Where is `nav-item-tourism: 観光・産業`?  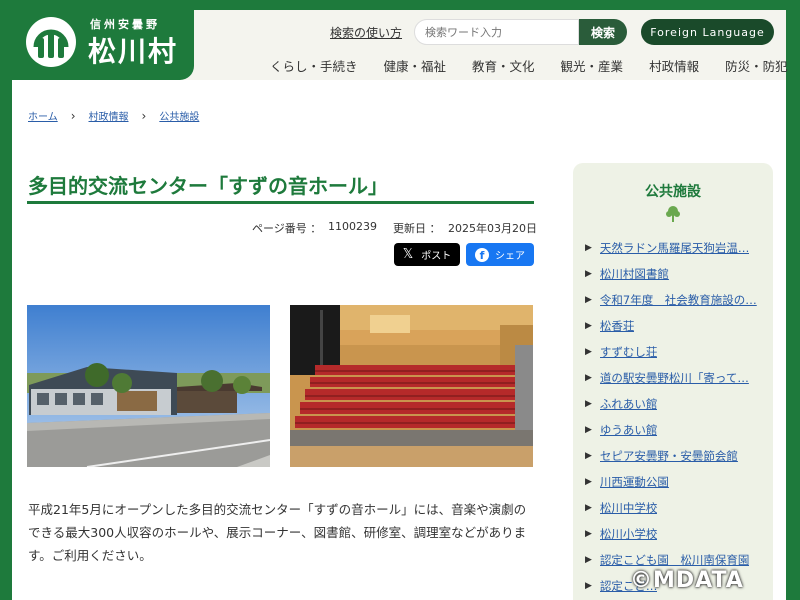
nav-item-tourism: 観光・産業 is located at coordinates (592, 65).